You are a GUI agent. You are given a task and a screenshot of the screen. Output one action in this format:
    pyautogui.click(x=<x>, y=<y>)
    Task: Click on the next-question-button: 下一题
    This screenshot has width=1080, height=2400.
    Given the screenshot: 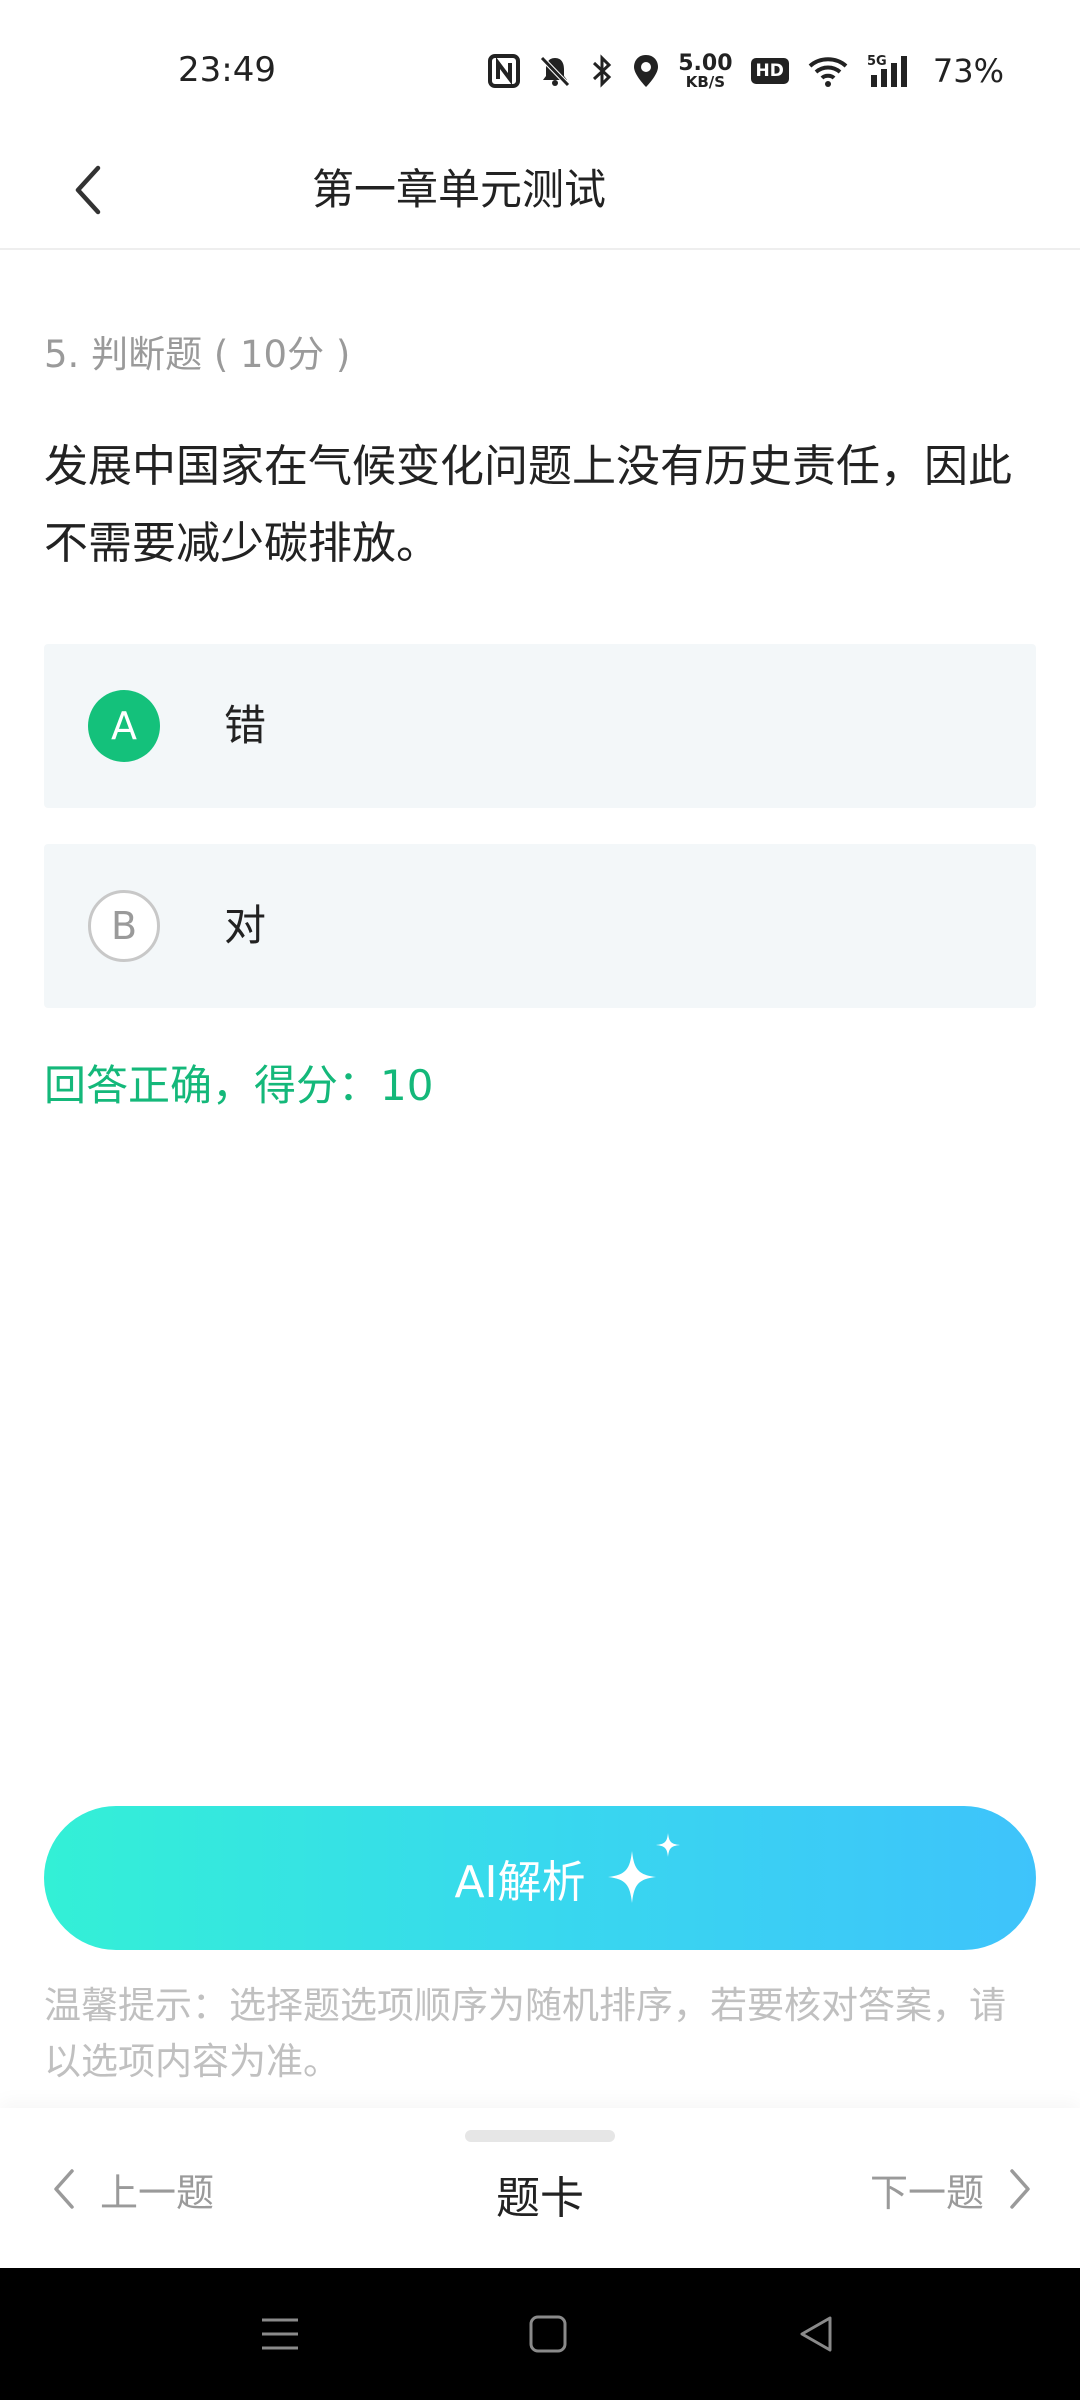 What is the action you would take?
    pyautogui.click(x=951, y=2189)
    